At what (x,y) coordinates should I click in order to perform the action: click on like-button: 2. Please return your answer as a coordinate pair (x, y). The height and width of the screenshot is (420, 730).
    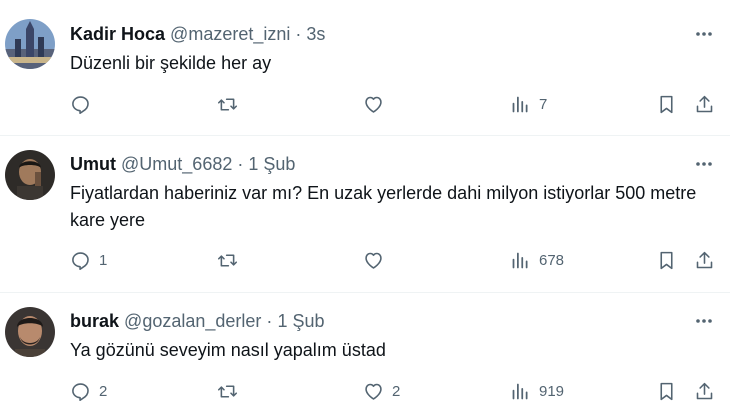
    Looking at the image, I should click on (381, 391).